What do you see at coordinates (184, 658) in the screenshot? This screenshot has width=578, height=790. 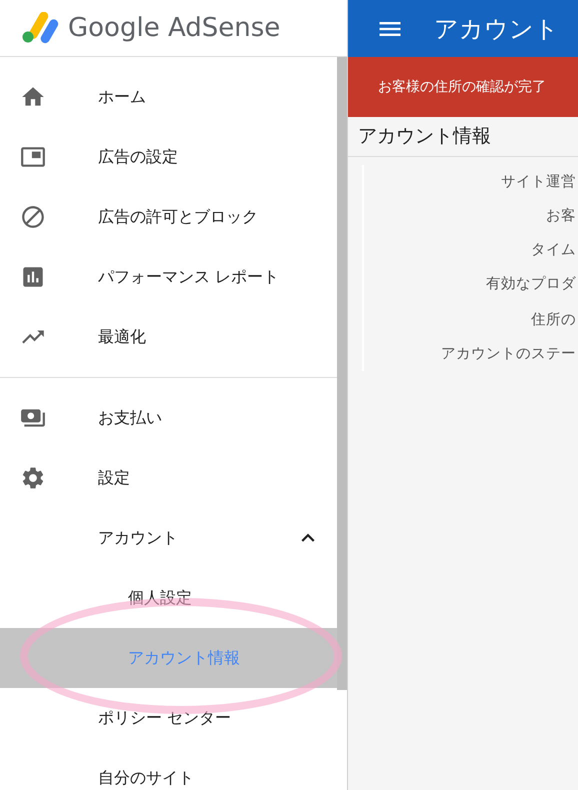 I see `sidebar-item-label: アカウント情報` at bounding box center [184, 658].